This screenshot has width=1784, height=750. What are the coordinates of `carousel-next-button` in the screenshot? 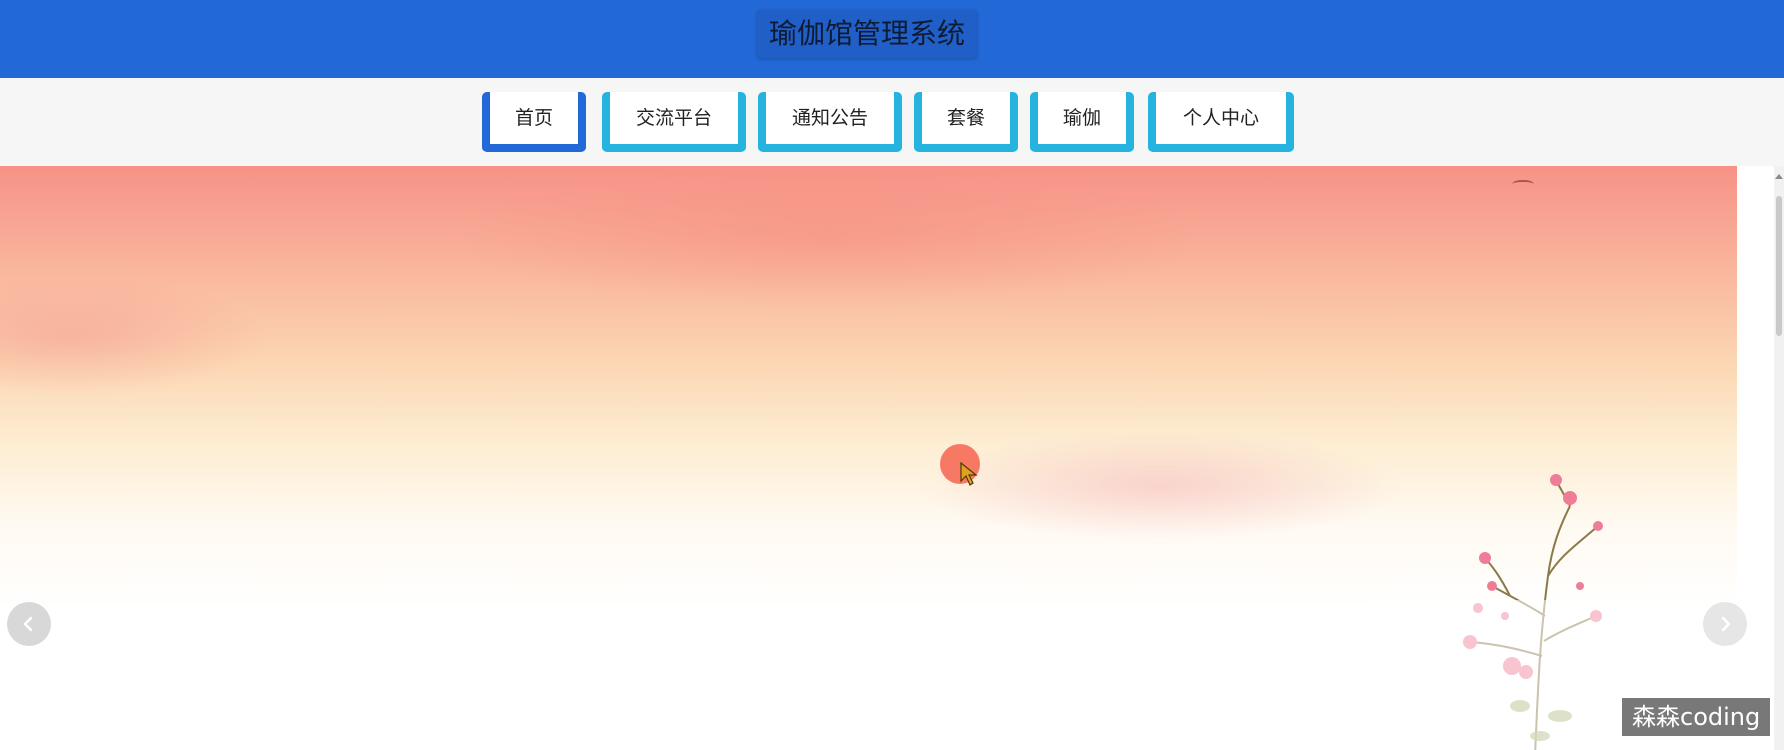 It's located at (1725, 624).